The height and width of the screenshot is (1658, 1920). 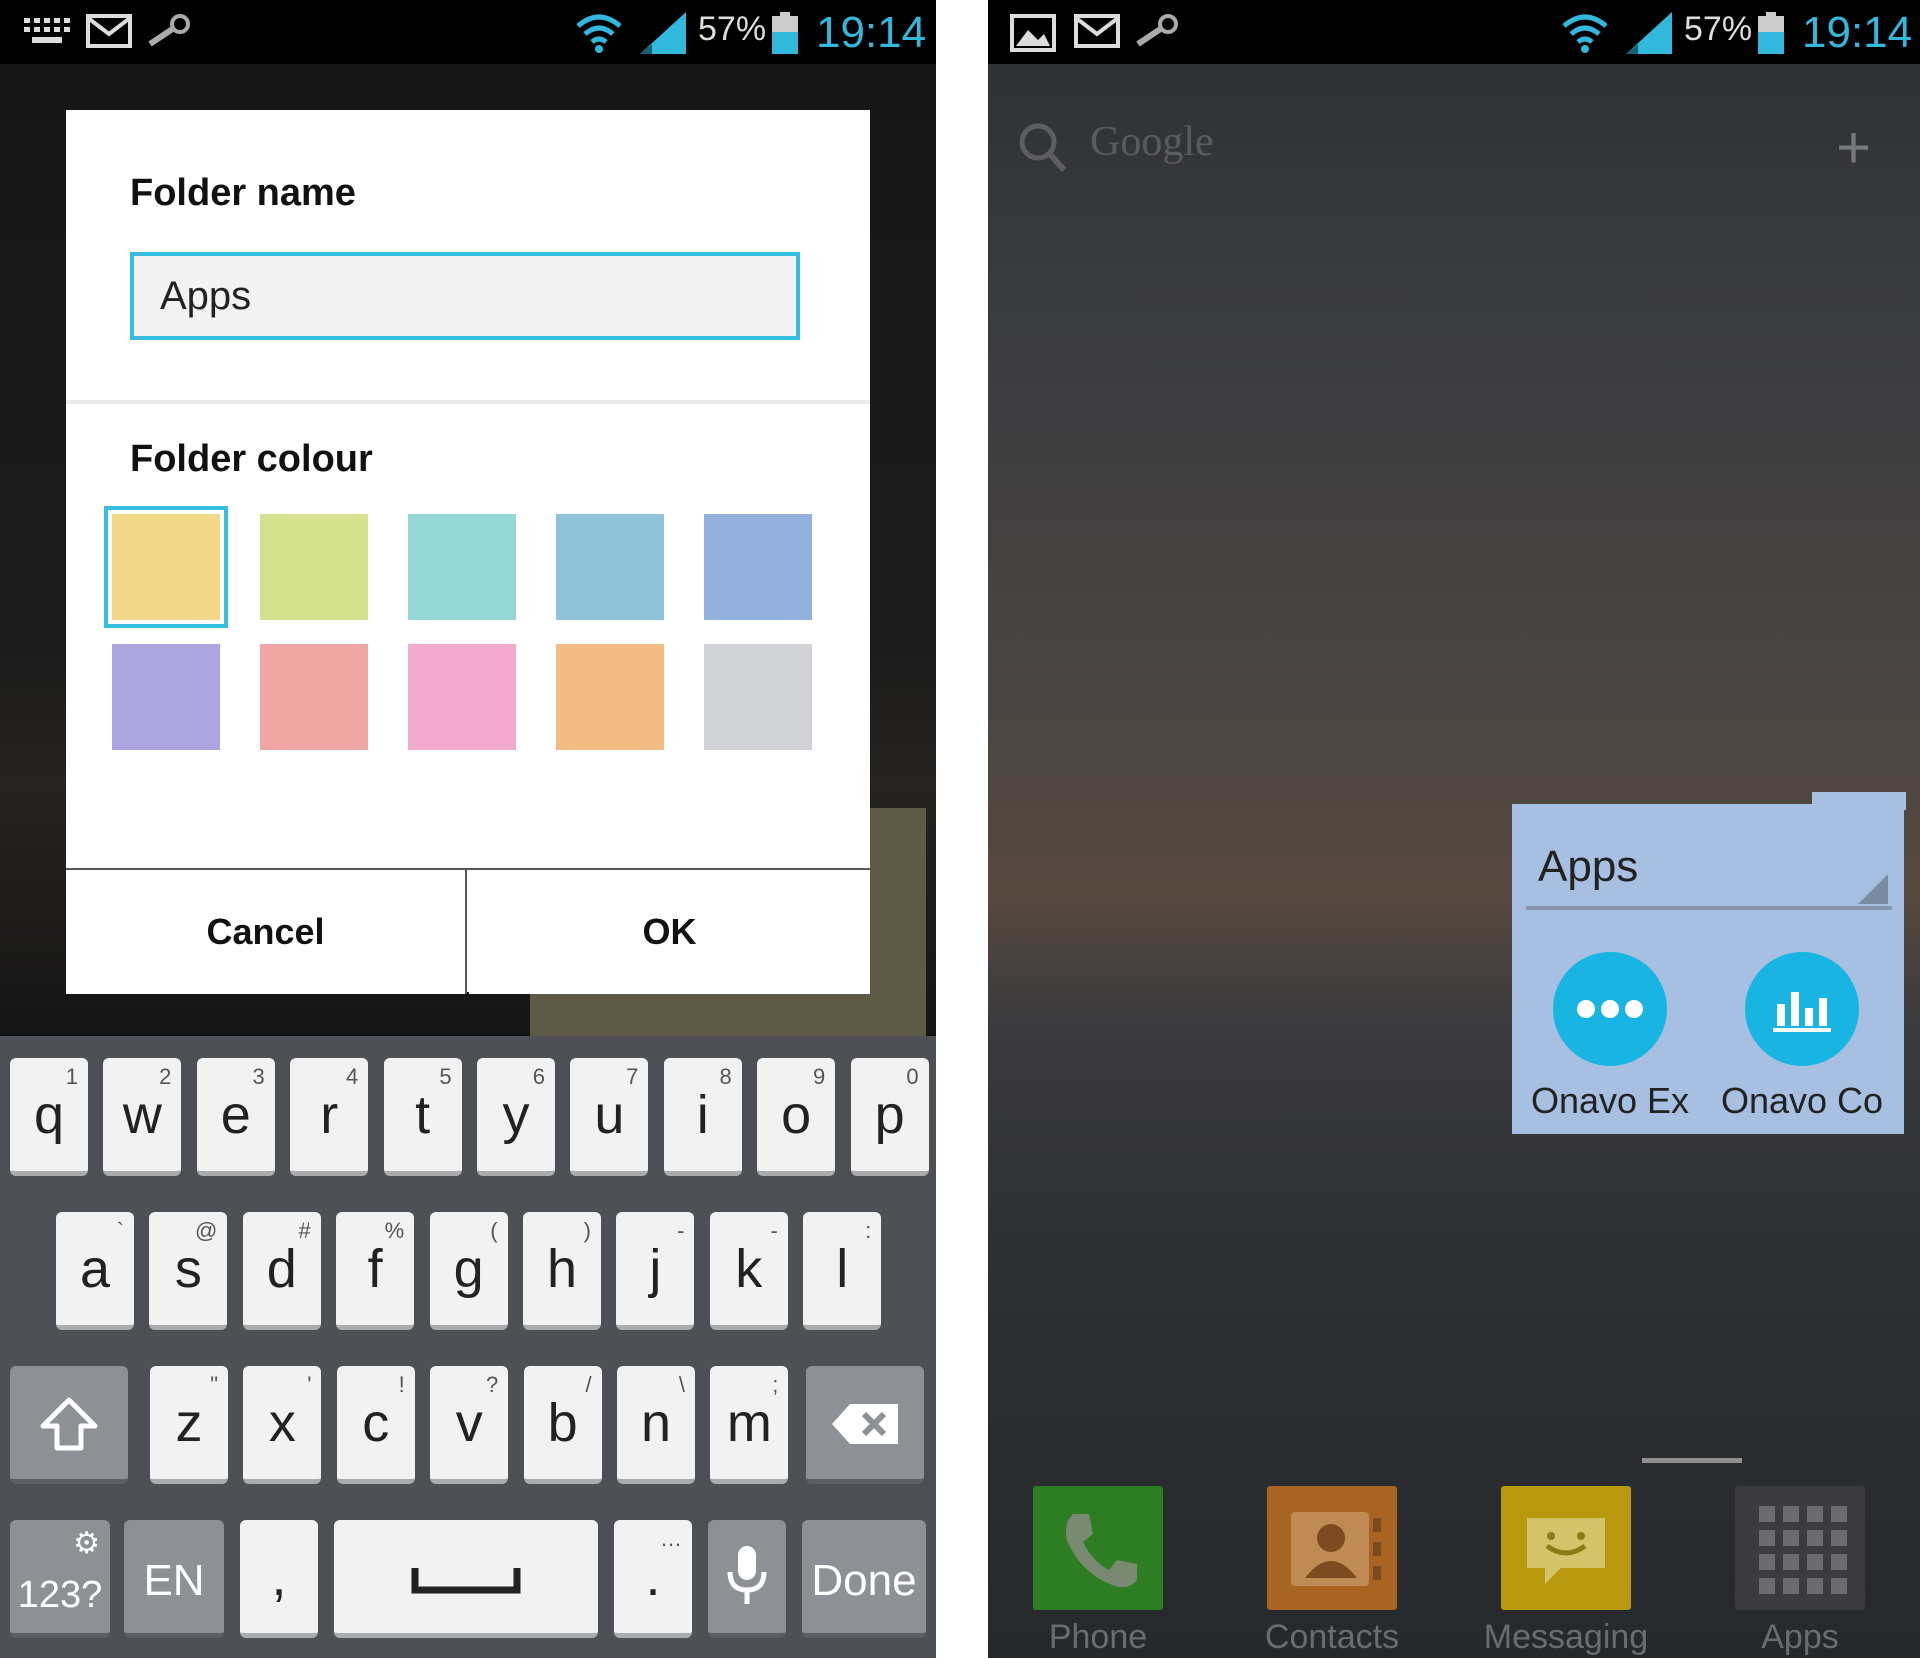 I want to click on space-bar-icon, so click(x=466, y=1581).